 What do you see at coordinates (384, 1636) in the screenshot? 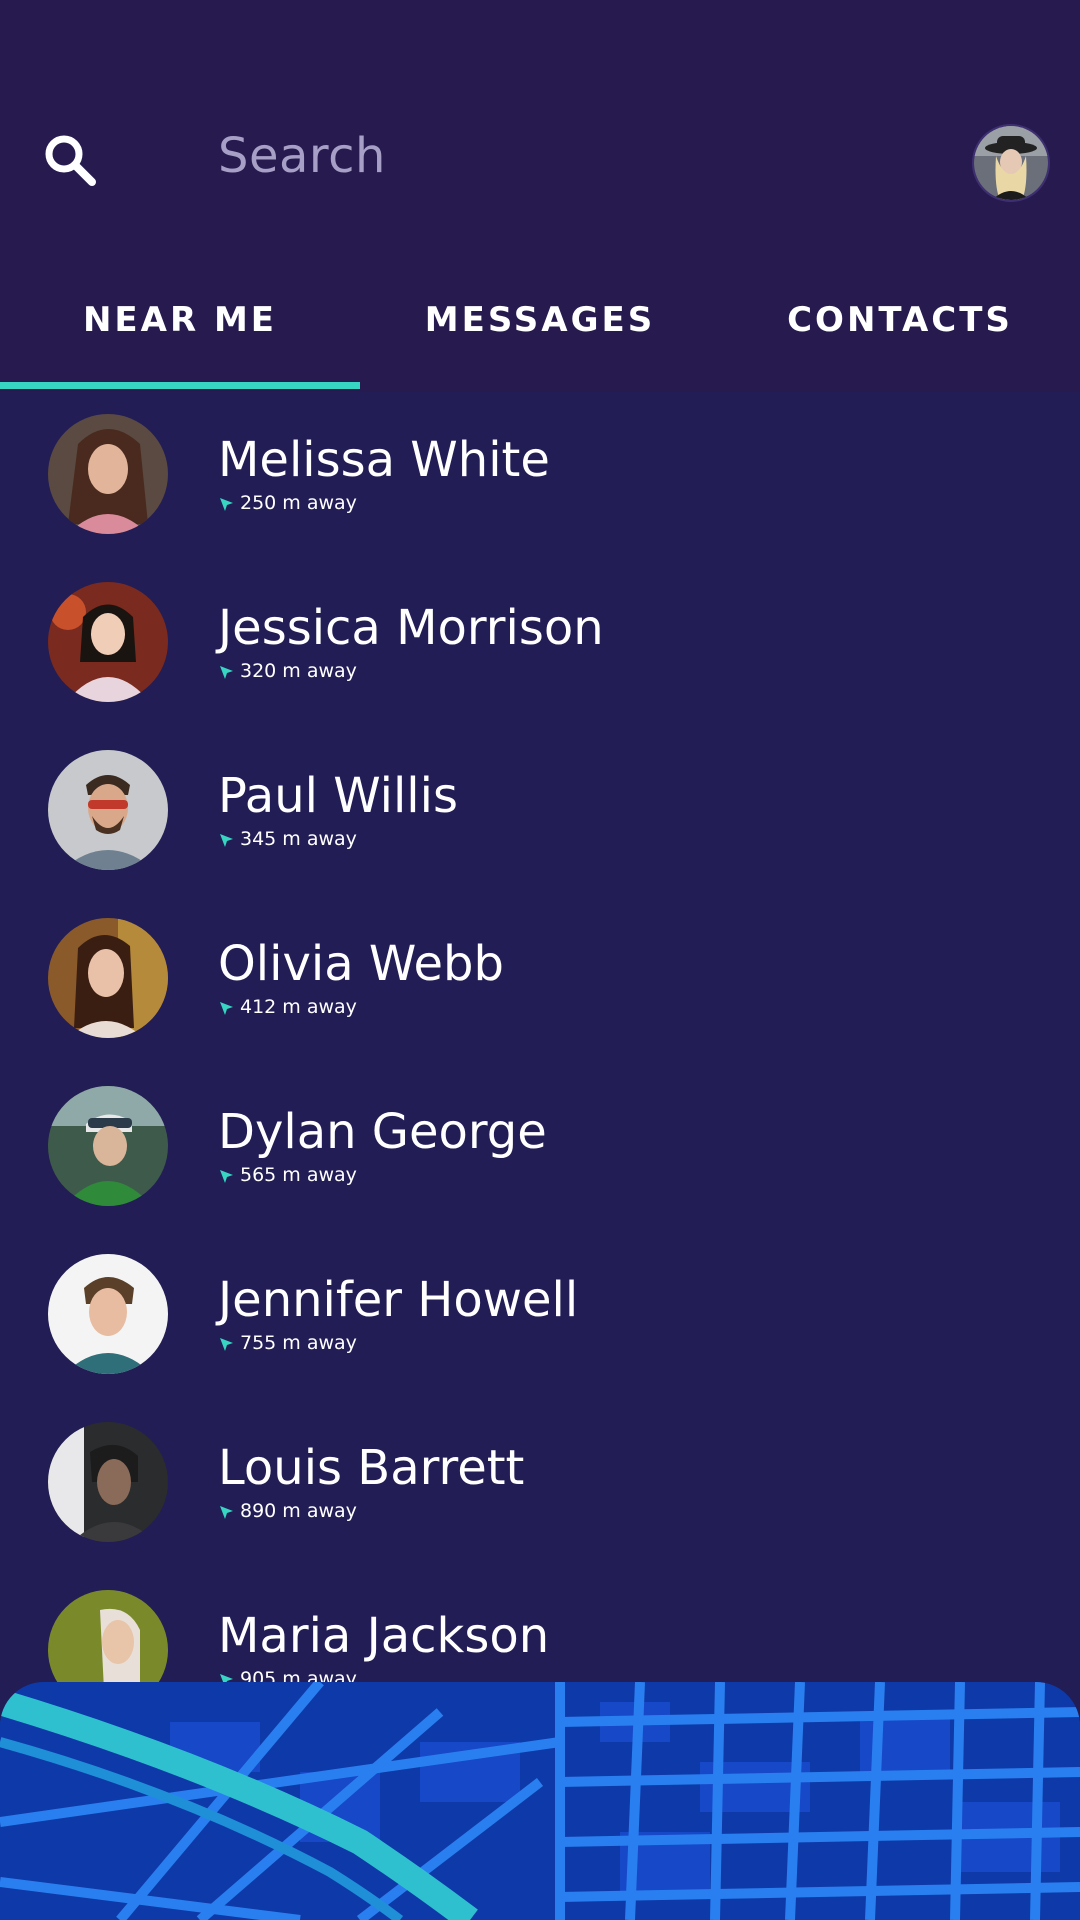
I see `person-name: Maria Jackson` at bounding box center [384, 1636].